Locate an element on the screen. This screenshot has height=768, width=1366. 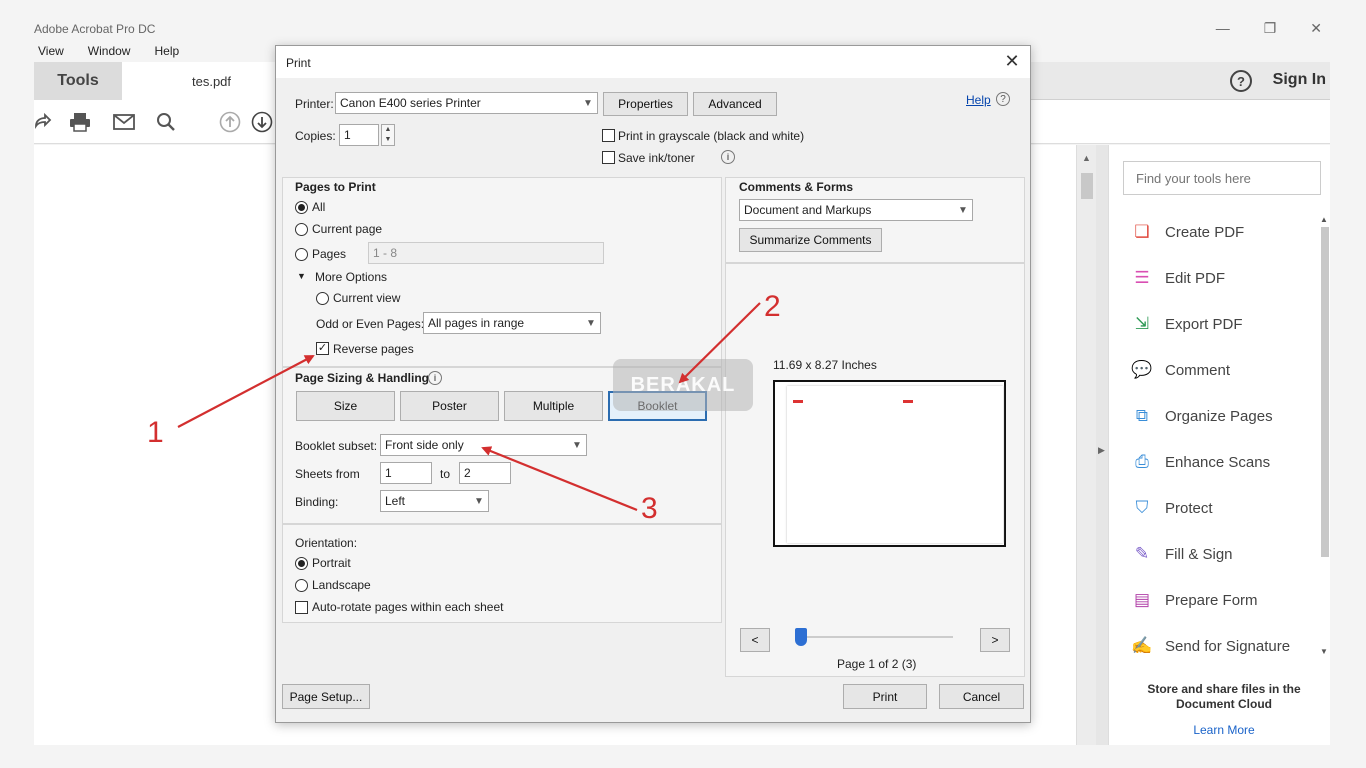
annotation-label-1: 1 is located at coordinates (155, 432).